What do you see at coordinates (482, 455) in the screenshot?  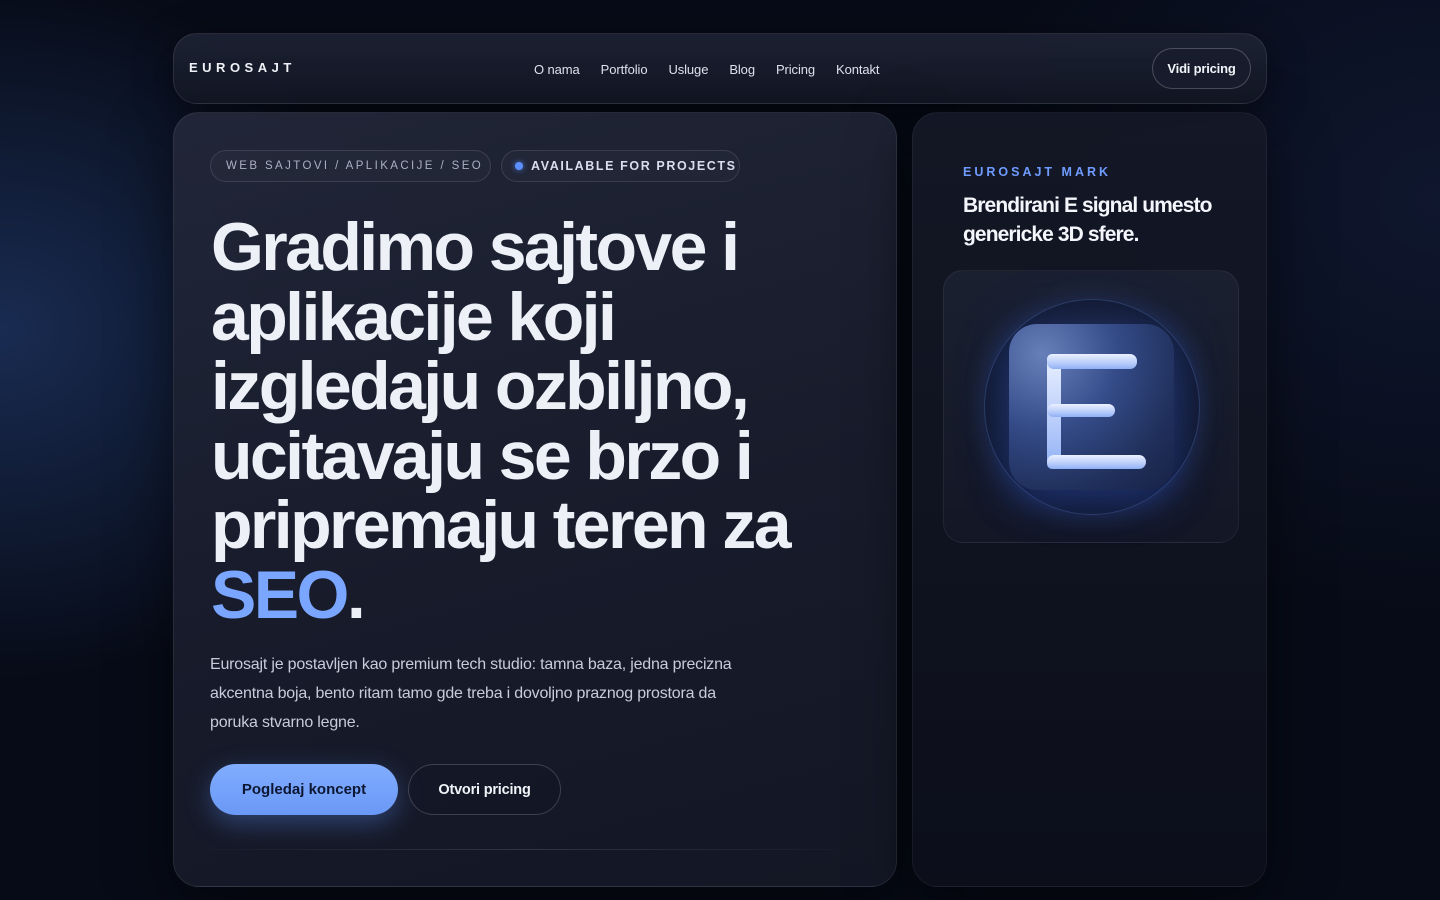 I see `headline-line-4: ucitavaju se brzo i` at bounding box center [482, 455].